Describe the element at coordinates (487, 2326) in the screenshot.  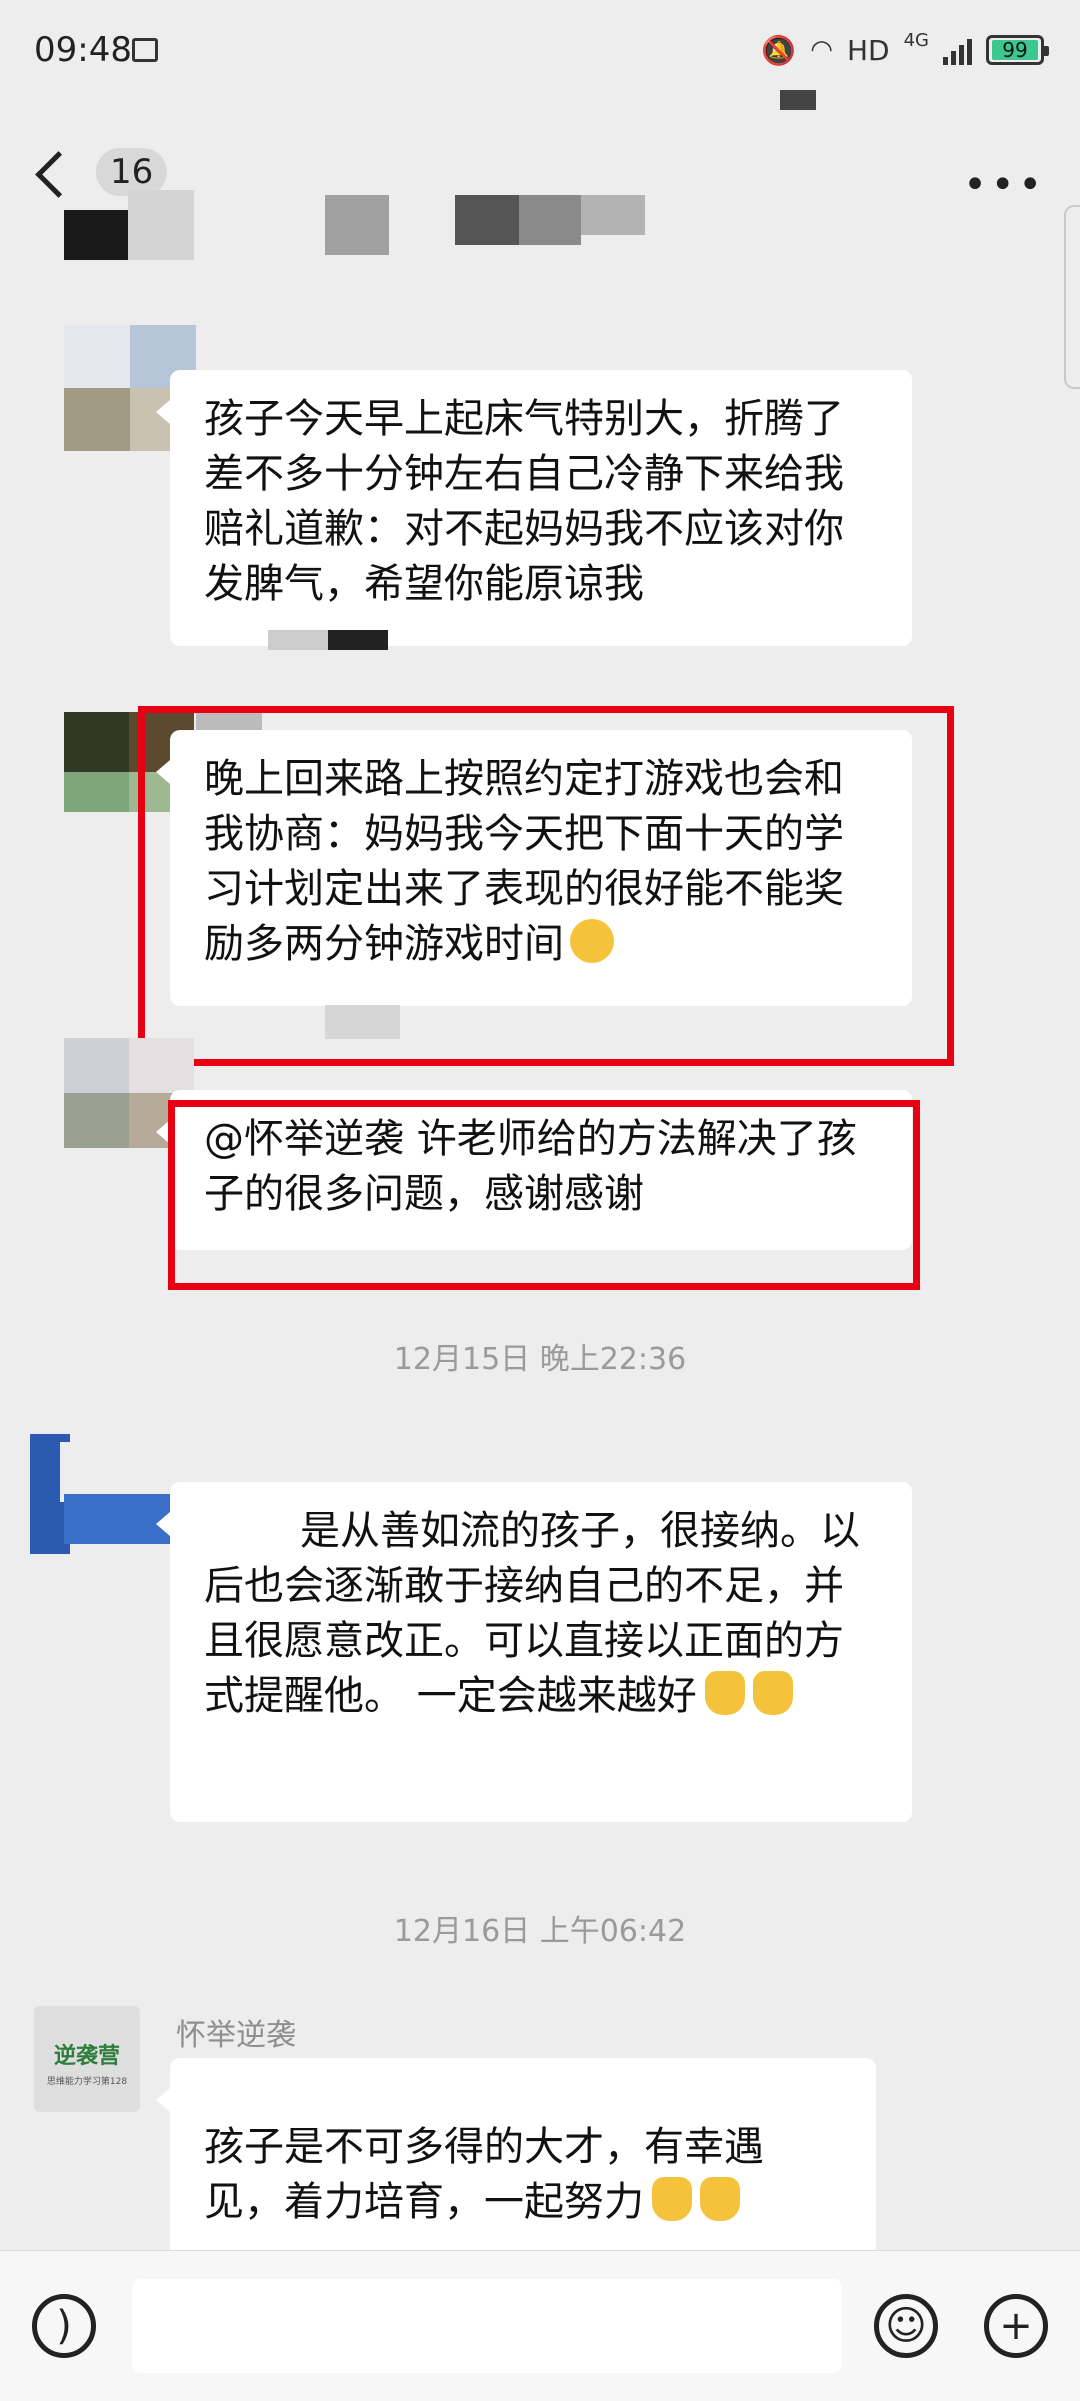
I see `message-input` at that location.